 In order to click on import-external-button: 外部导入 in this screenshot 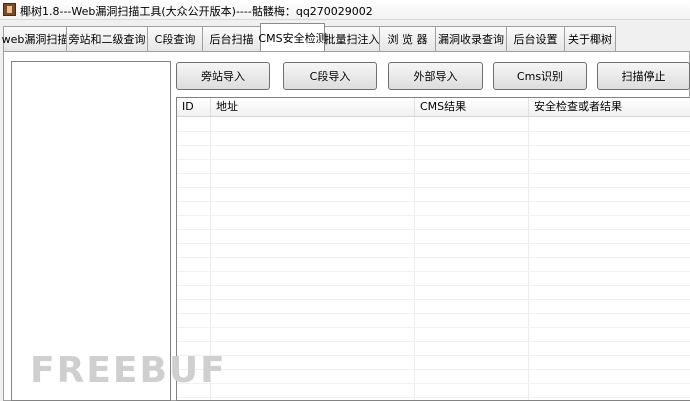, I will do `click(435, 76)`.